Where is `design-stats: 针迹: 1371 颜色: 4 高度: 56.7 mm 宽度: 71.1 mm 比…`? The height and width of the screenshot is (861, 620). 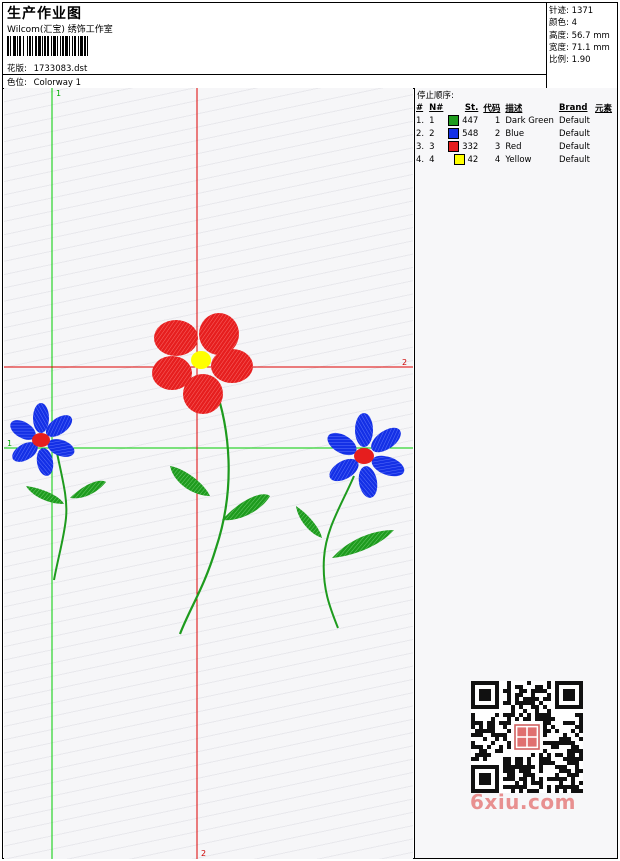 design-stats: 针迹: 1371 颜色: 4 高度: 56.7 mm 宽度: 71.1 mm 比… is located at coordinates (579, 35).